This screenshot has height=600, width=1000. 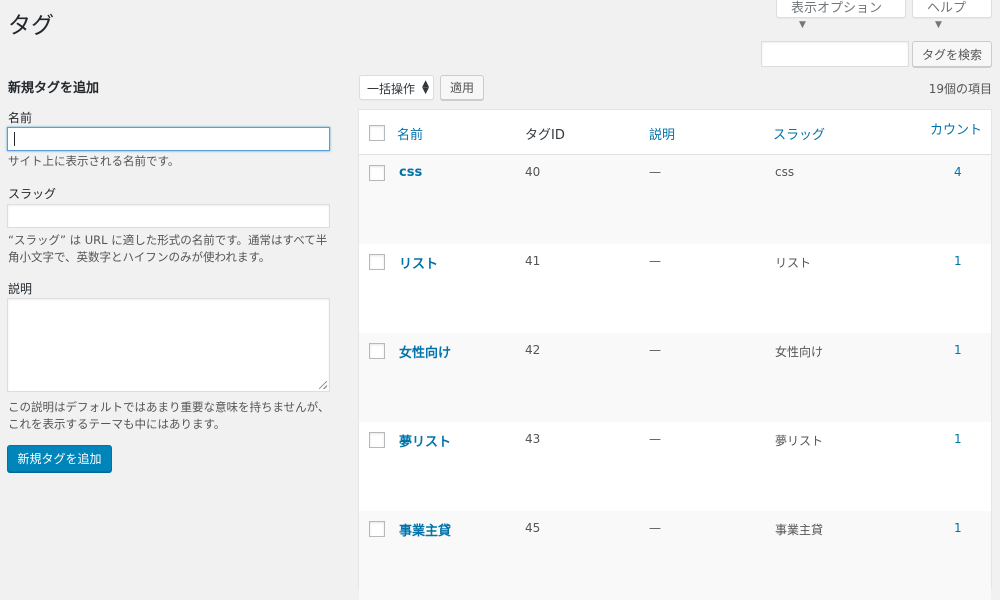 I want to click on tag-id: 42, so click(x=533, y=350).